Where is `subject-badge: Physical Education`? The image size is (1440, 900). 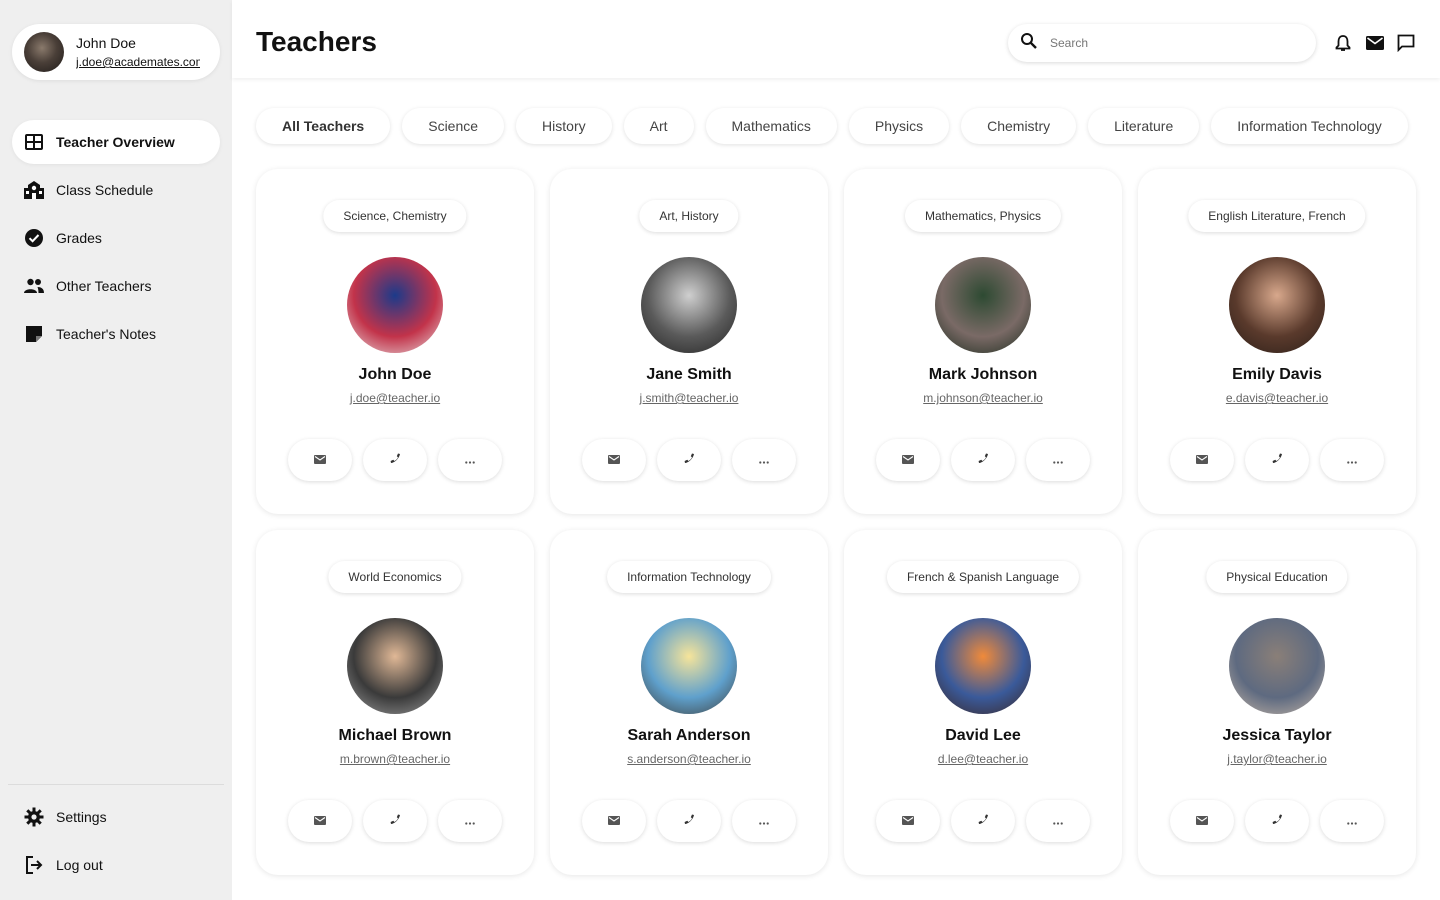
subject-badge: Physical Education is located at coordinates (1277, 577).